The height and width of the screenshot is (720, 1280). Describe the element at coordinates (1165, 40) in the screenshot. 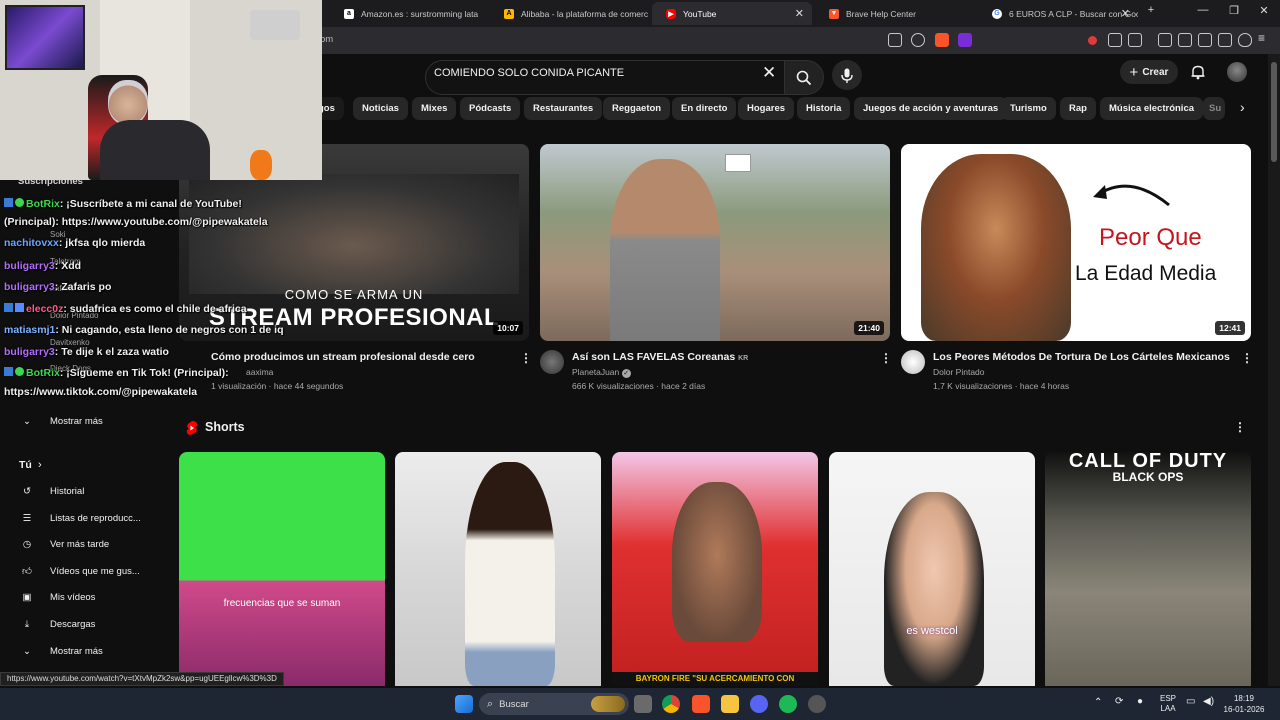

I see `media-icon` at that location.